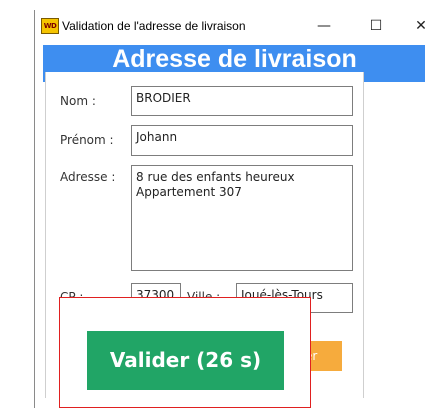 This screenshot has height=408, width=425. Describe the element at coordinates (417, 26) in the screenshot. I see `close-button: ✕` at that location.